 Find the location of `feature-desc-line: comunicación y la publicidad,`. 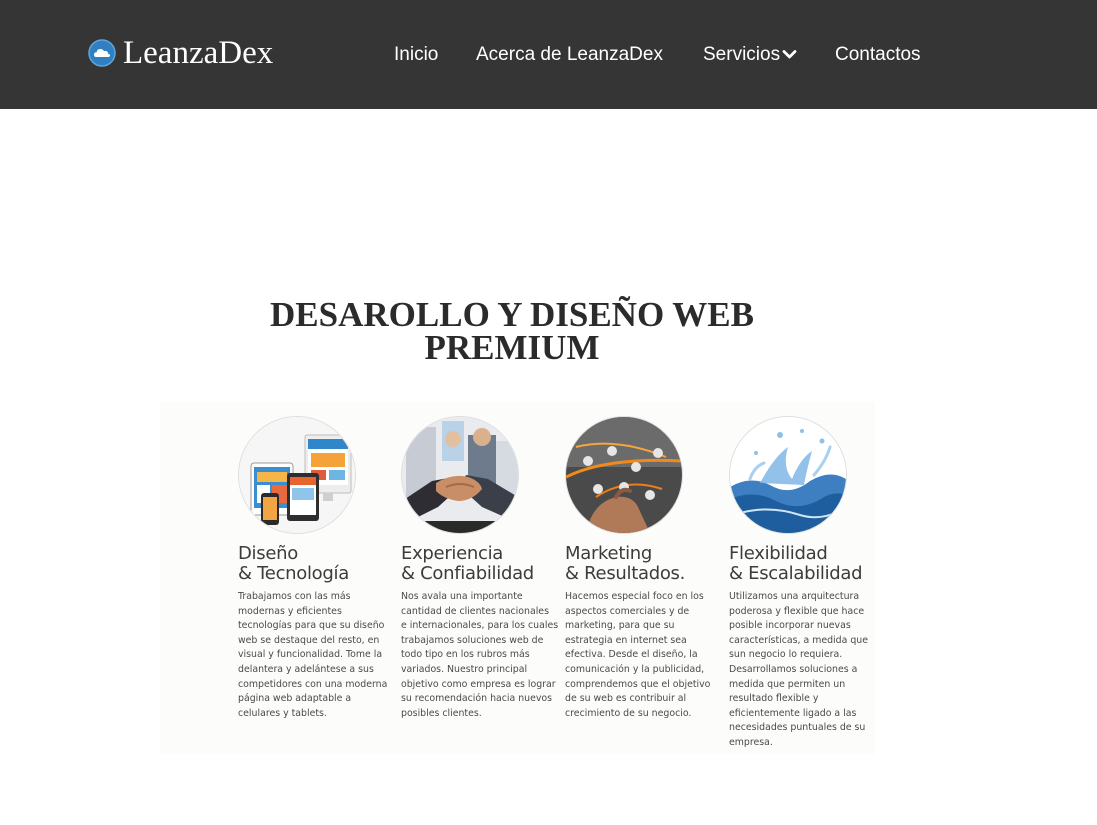

feature-desc-line: comunicación y la publicidad, is located at coordinates (635, 669).